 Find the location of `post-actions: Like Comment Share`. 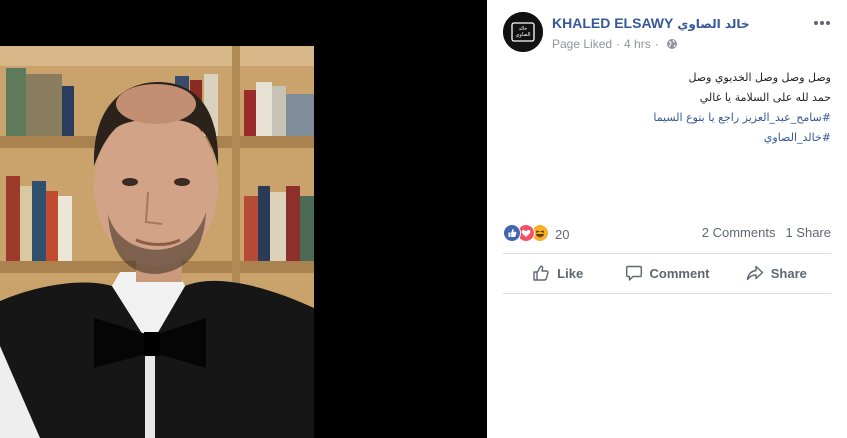

post-actions: Like Comment Share is located at coordinates (667, 273).